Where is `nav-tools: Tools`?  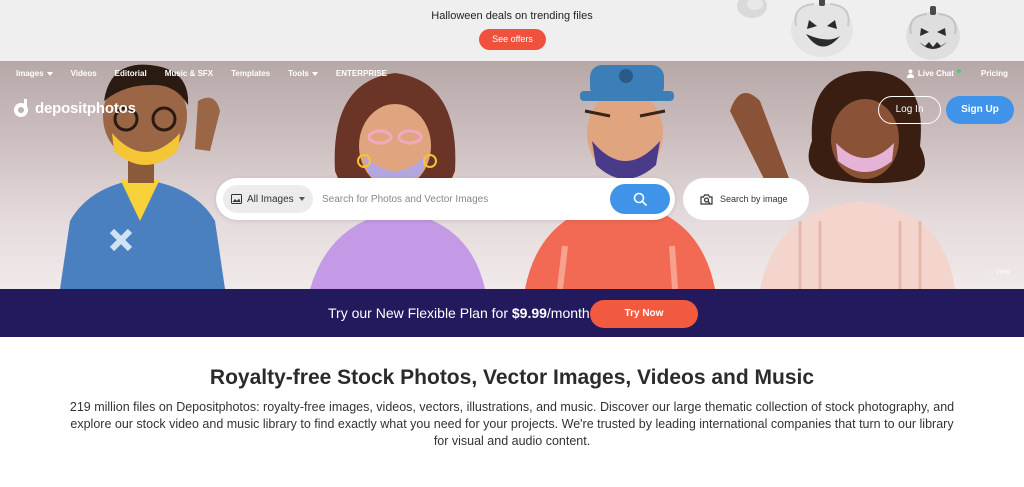
nav-tools: Tools is located at coordinates (303, 73).